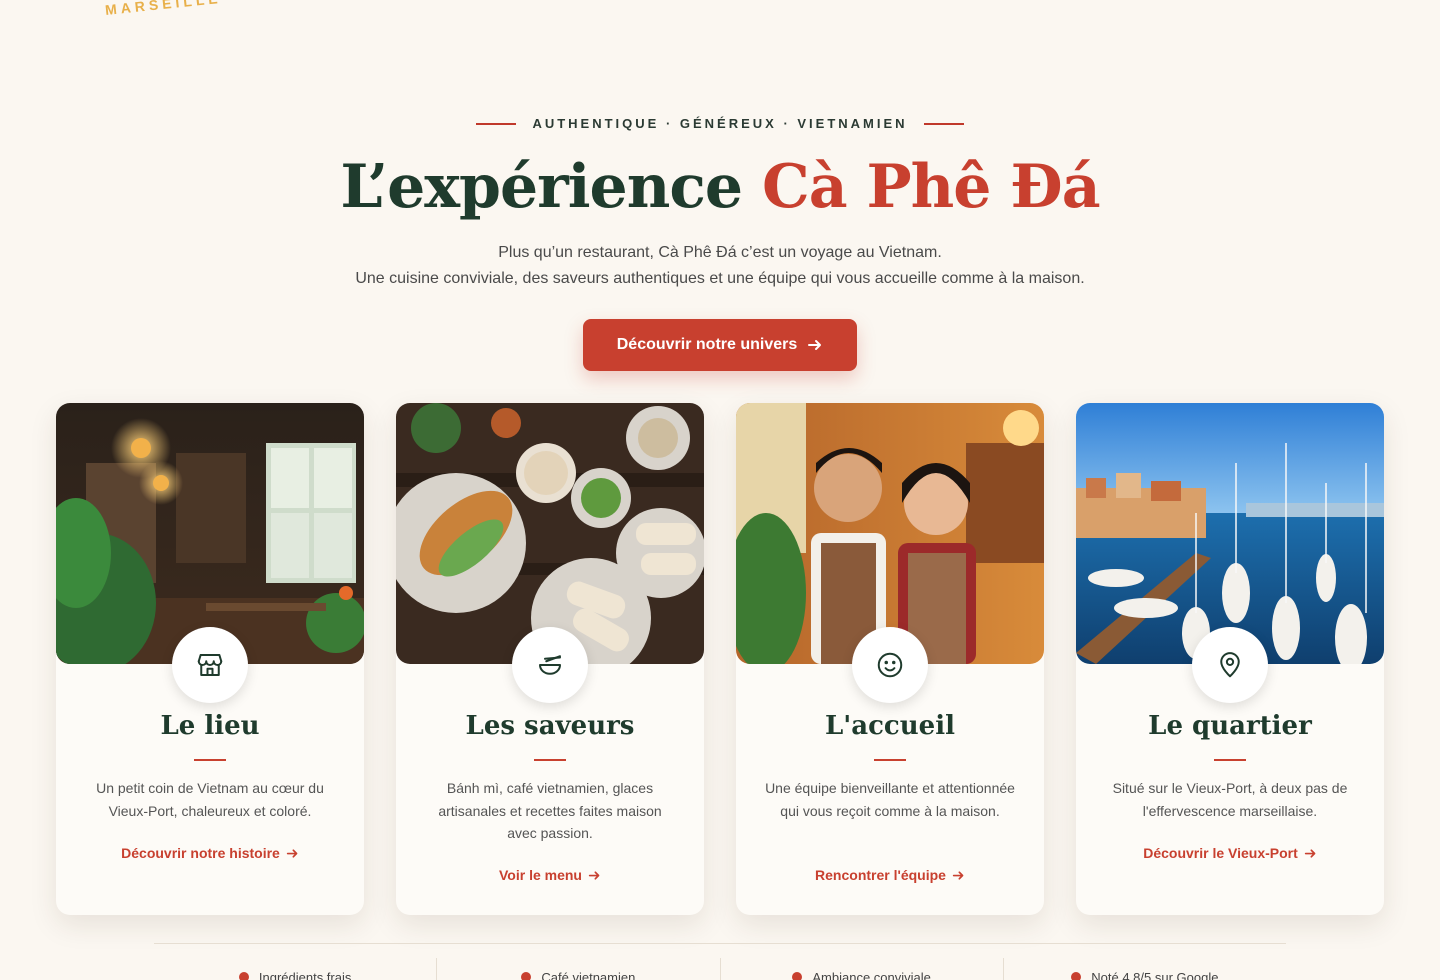 This screenshot has width=1440, height=980. I want to click on card-title: Les saveurs, so click(550, 726).